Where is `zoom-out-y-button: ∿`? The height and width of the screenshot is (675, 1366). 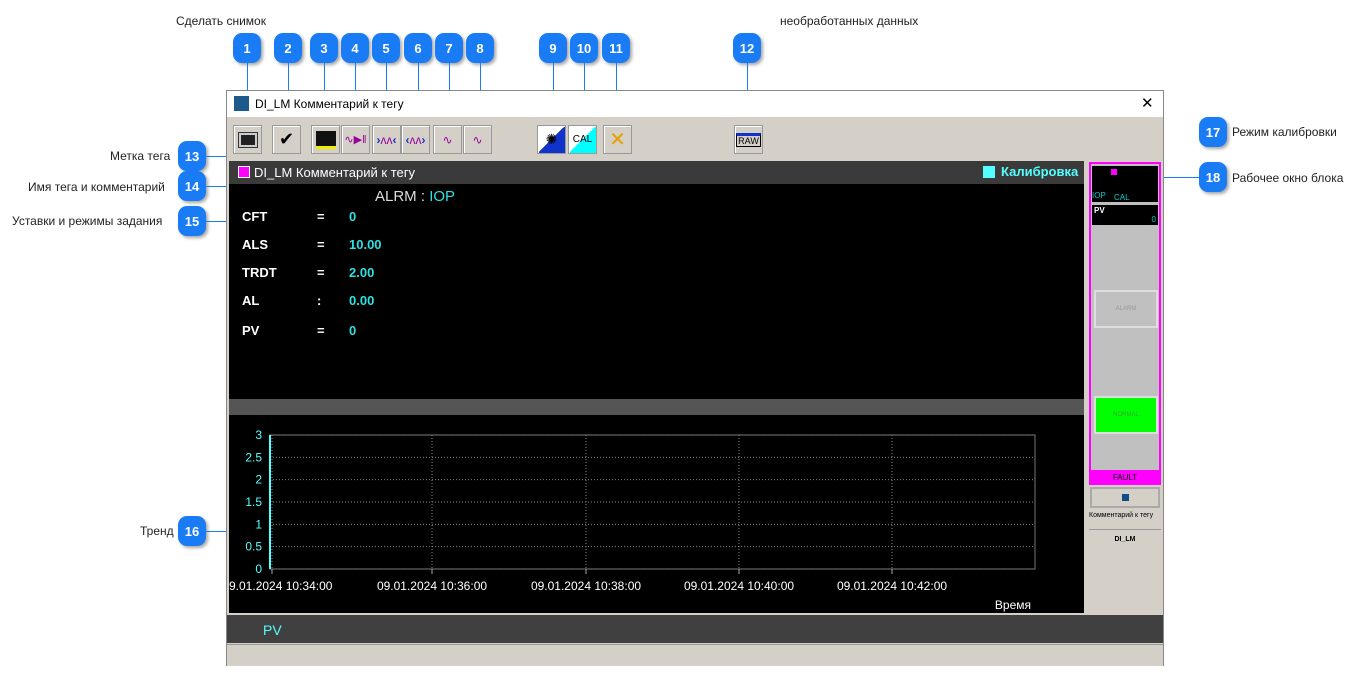 zoom-out-y-button: ∿ is located at coordinates (477, 139).